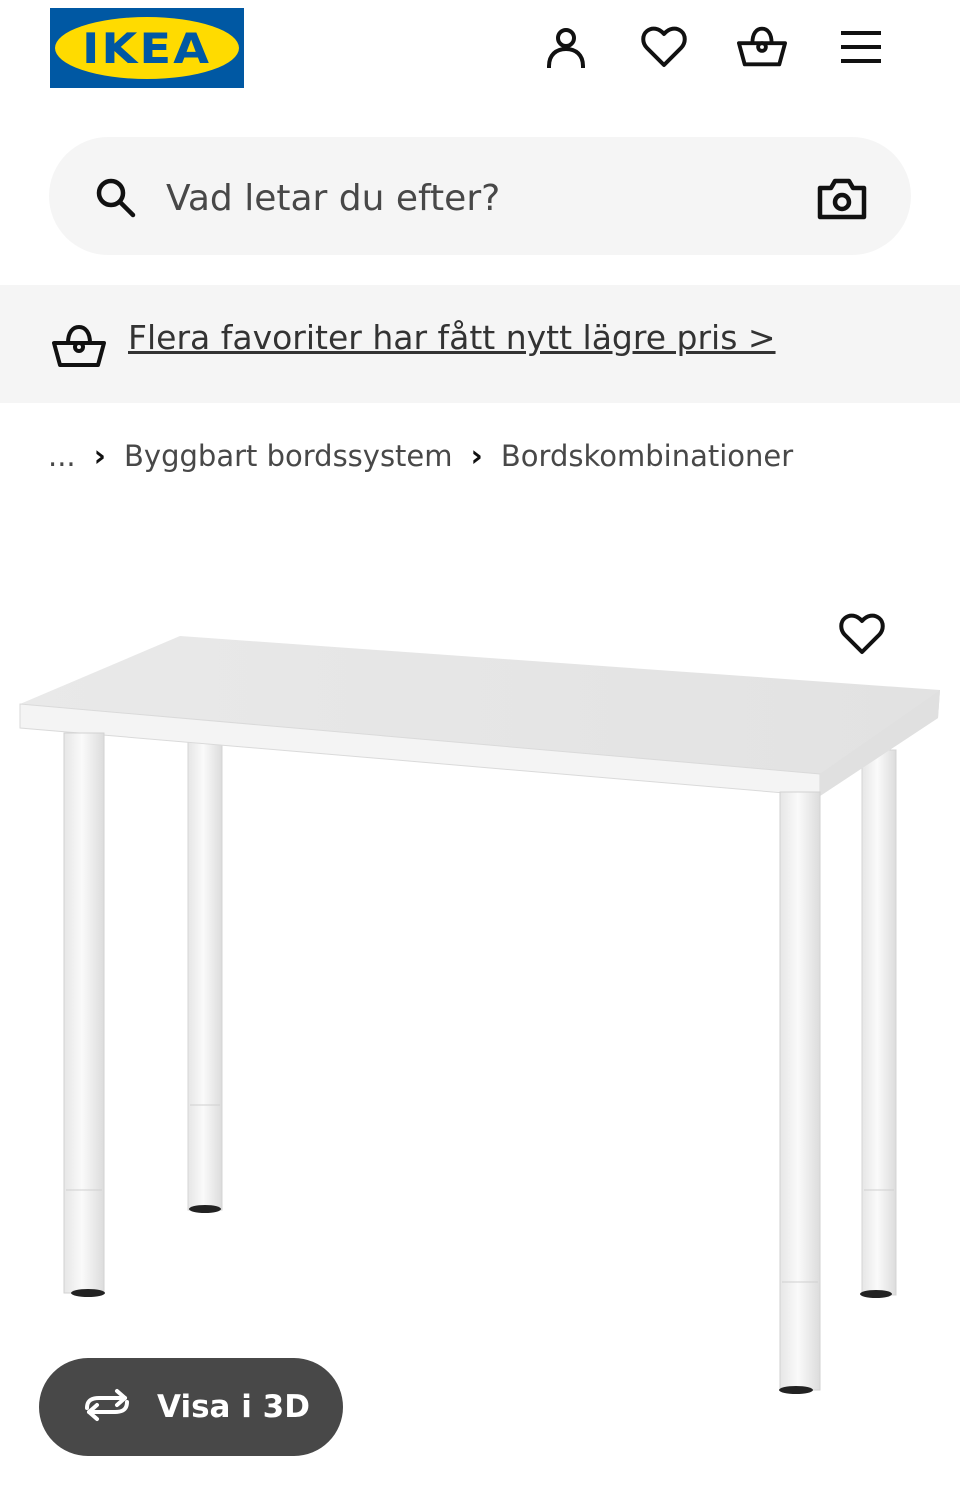 The image size is (960, 1504). Describe the element at coordinates (647, 456) in the screenshot. I see `breadcrumb-item-bordskombinationer: Bordskombinationer` at that location.